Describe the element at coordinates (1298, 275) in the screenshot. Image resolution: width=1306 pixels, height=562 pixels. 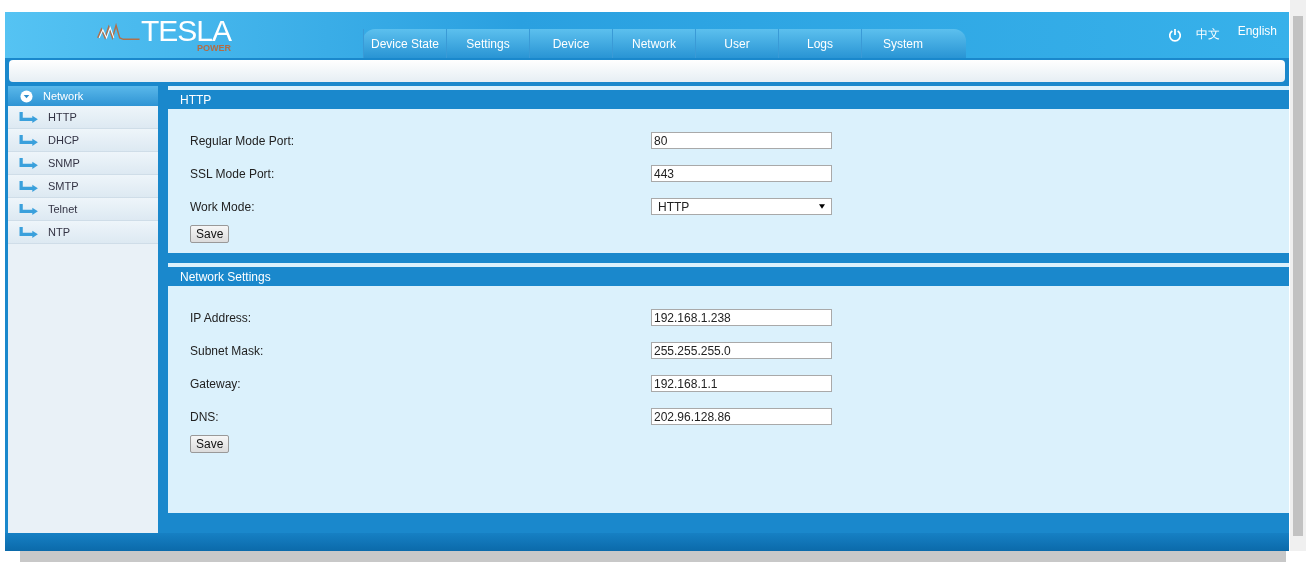
I see `vertical-scrollbar` at that location.